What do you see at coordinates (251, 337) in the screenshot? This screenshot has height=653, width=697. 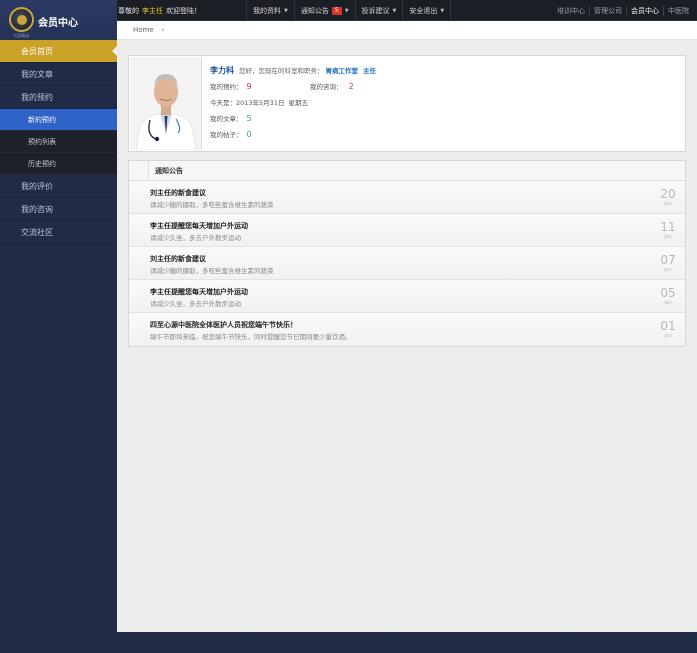 I see `notice-desc: 端午节即将来临，祝您端午节快乐，同时提醒您节日期间要少量饮酒。` at bounding box center [251, 337].